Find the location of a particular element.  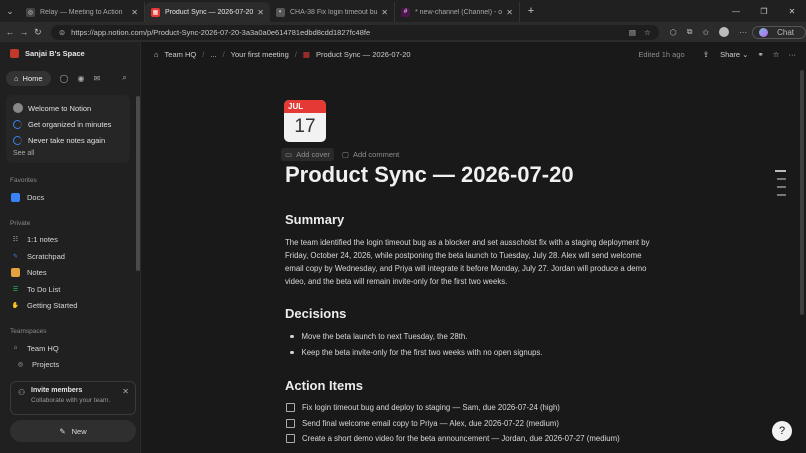

split-screen-icon: ⧉ is located at coordinates (690, 32).